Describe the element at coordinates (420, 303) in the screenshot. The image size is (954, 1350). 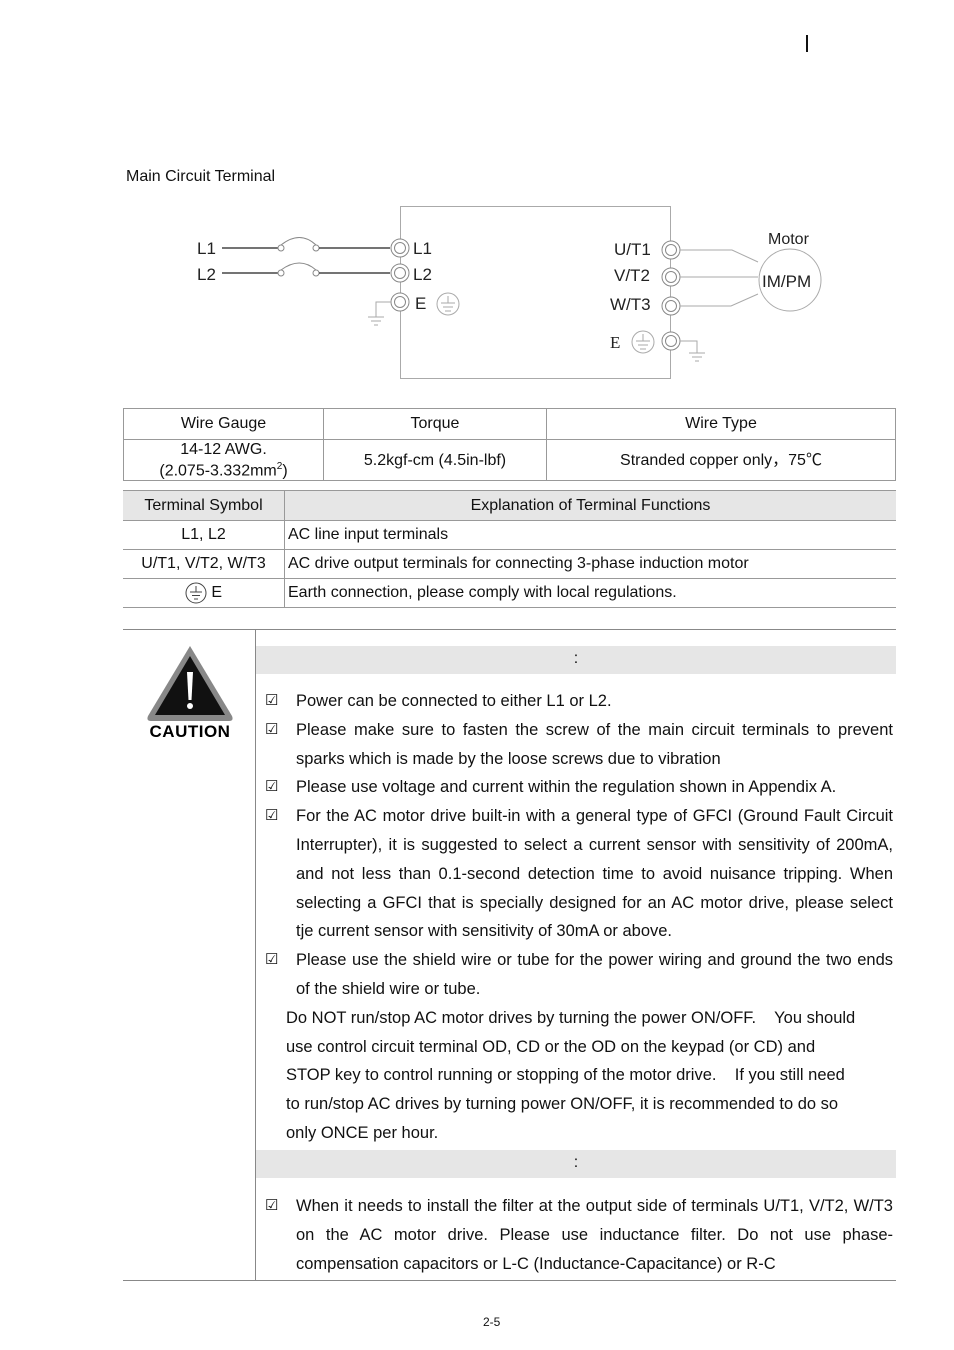
I see `terminal-label-e: E` at that location.